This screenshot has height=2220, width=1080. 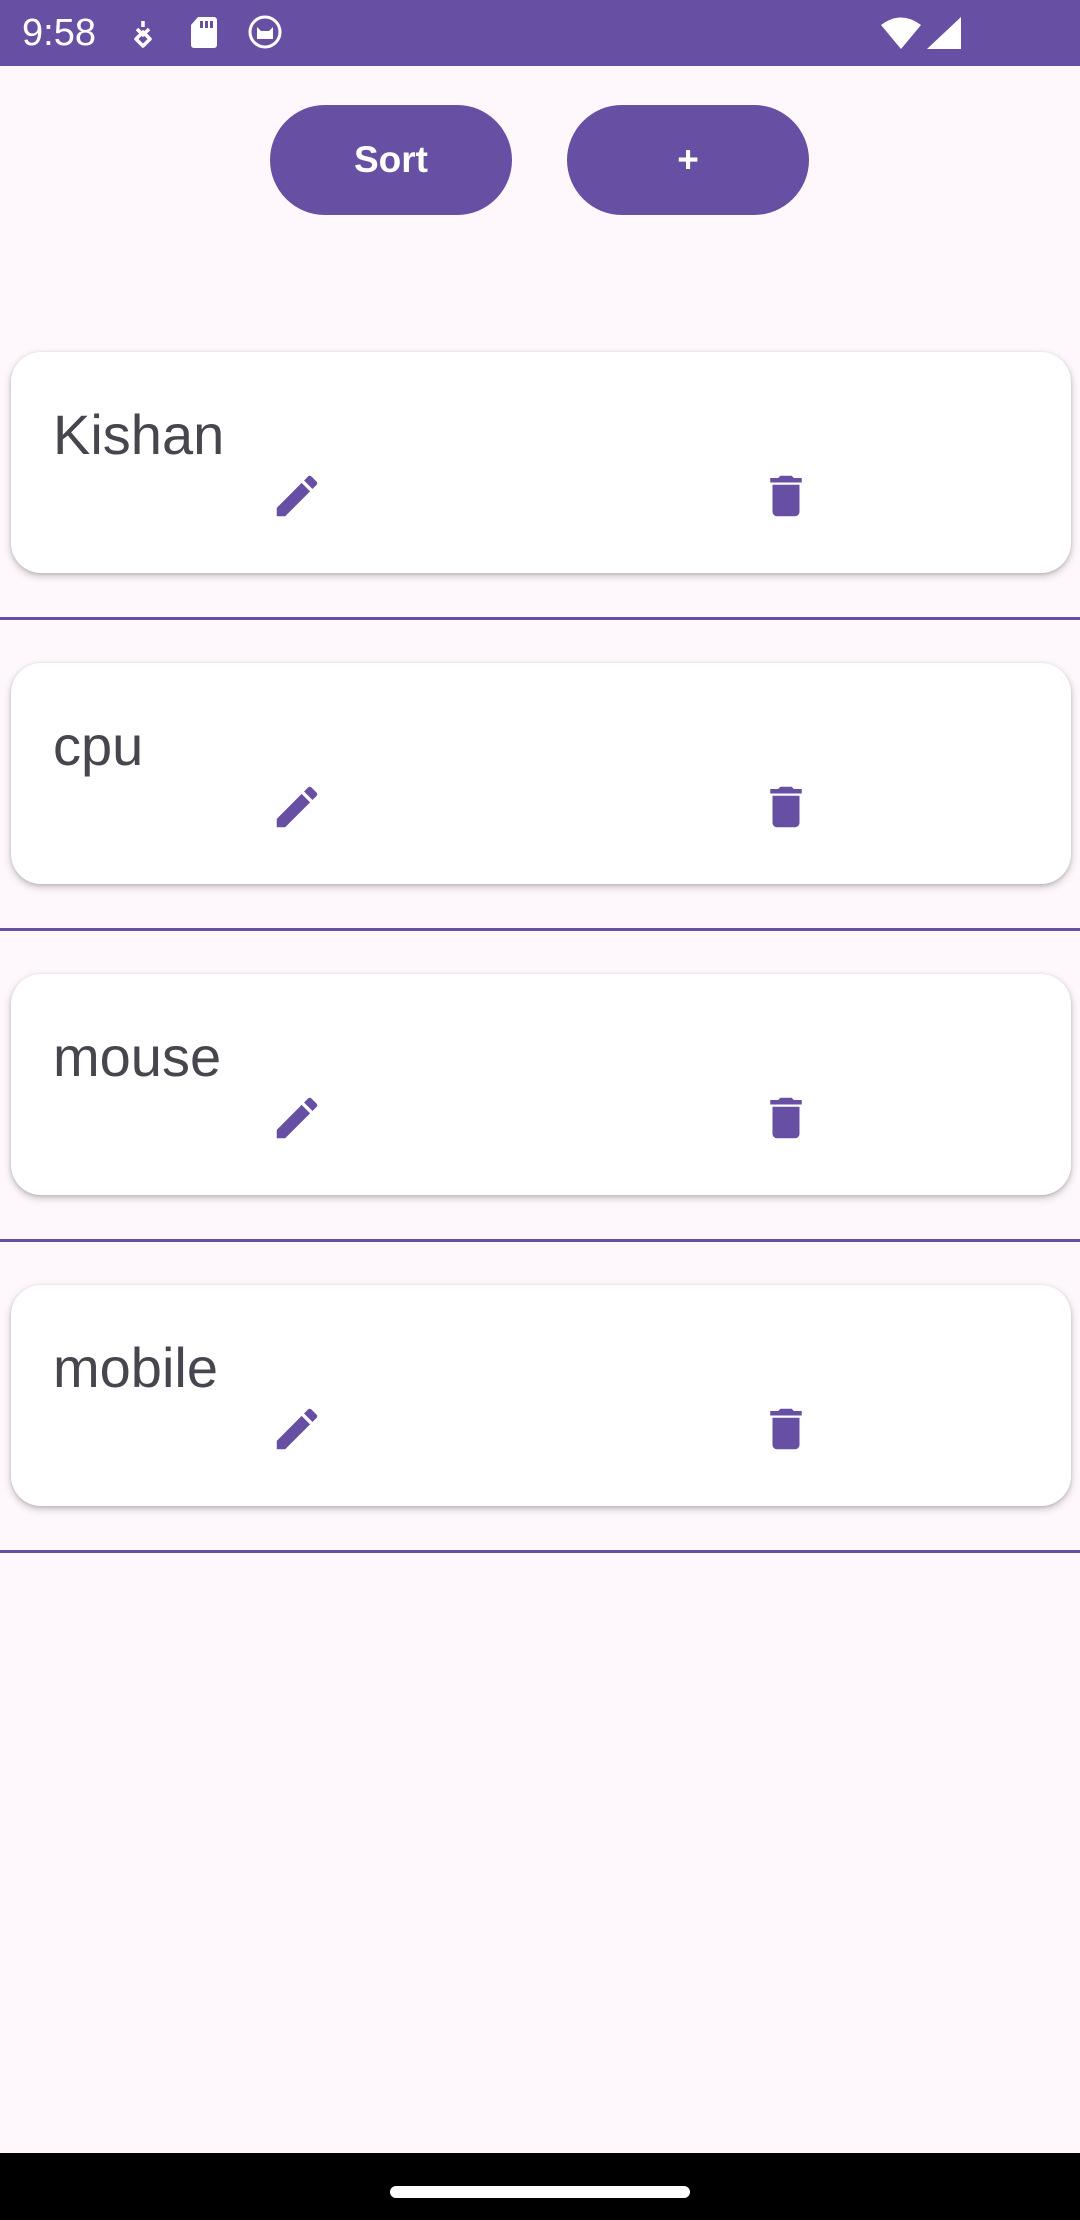 What do you see at coordinates (901, 35) in the screenshot?
I see `wifi-icon` at bounding box center [901, 35].